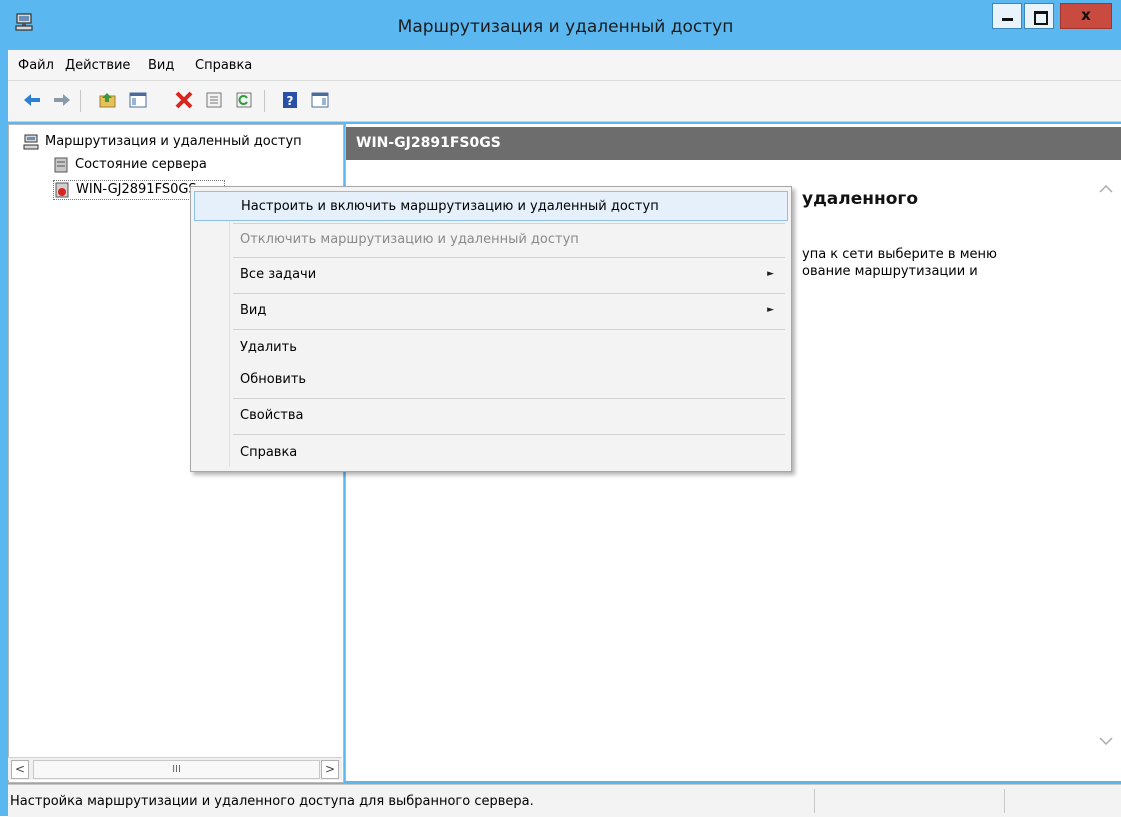 This screenshot has height=817, width=1121. I want to click on routing-root-icon, so click(31, 142).